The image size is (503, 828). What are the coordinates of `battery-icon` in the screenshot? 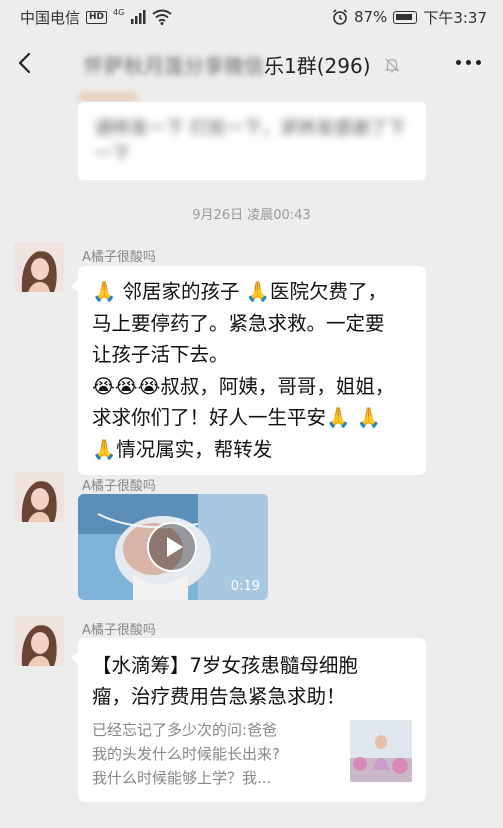 It's located at (405, 17).